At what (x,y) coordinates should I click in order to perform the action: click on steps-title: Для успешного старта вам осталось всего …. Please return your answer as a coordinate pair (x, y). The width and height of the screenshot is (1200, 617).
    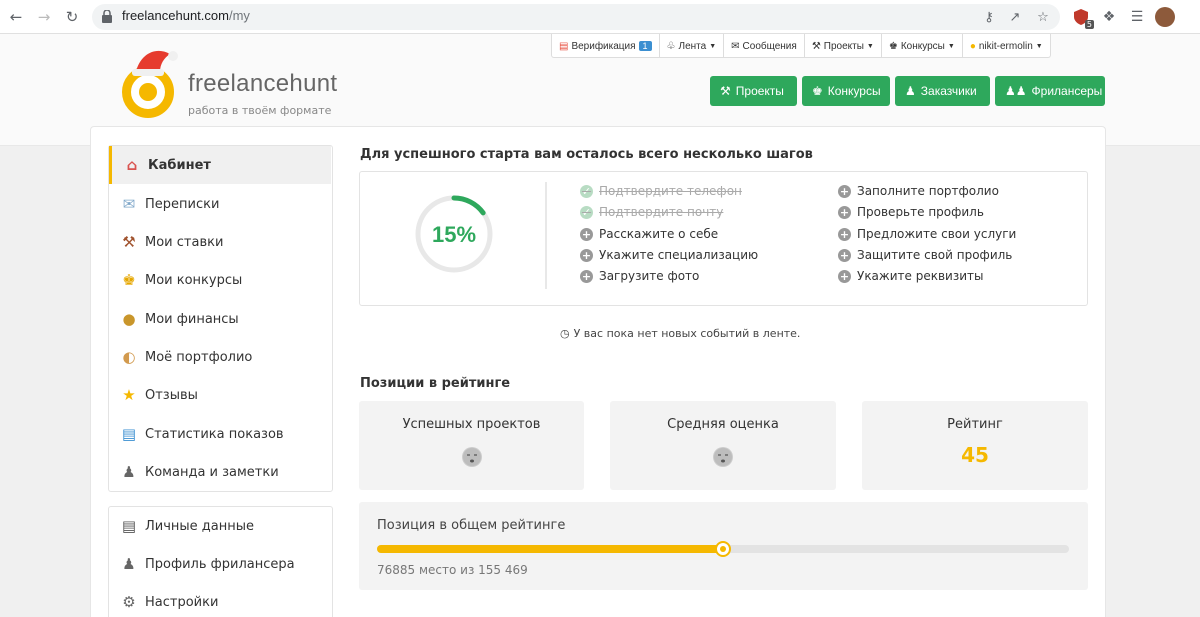
    Looking at the image, I should click on (586, 154).